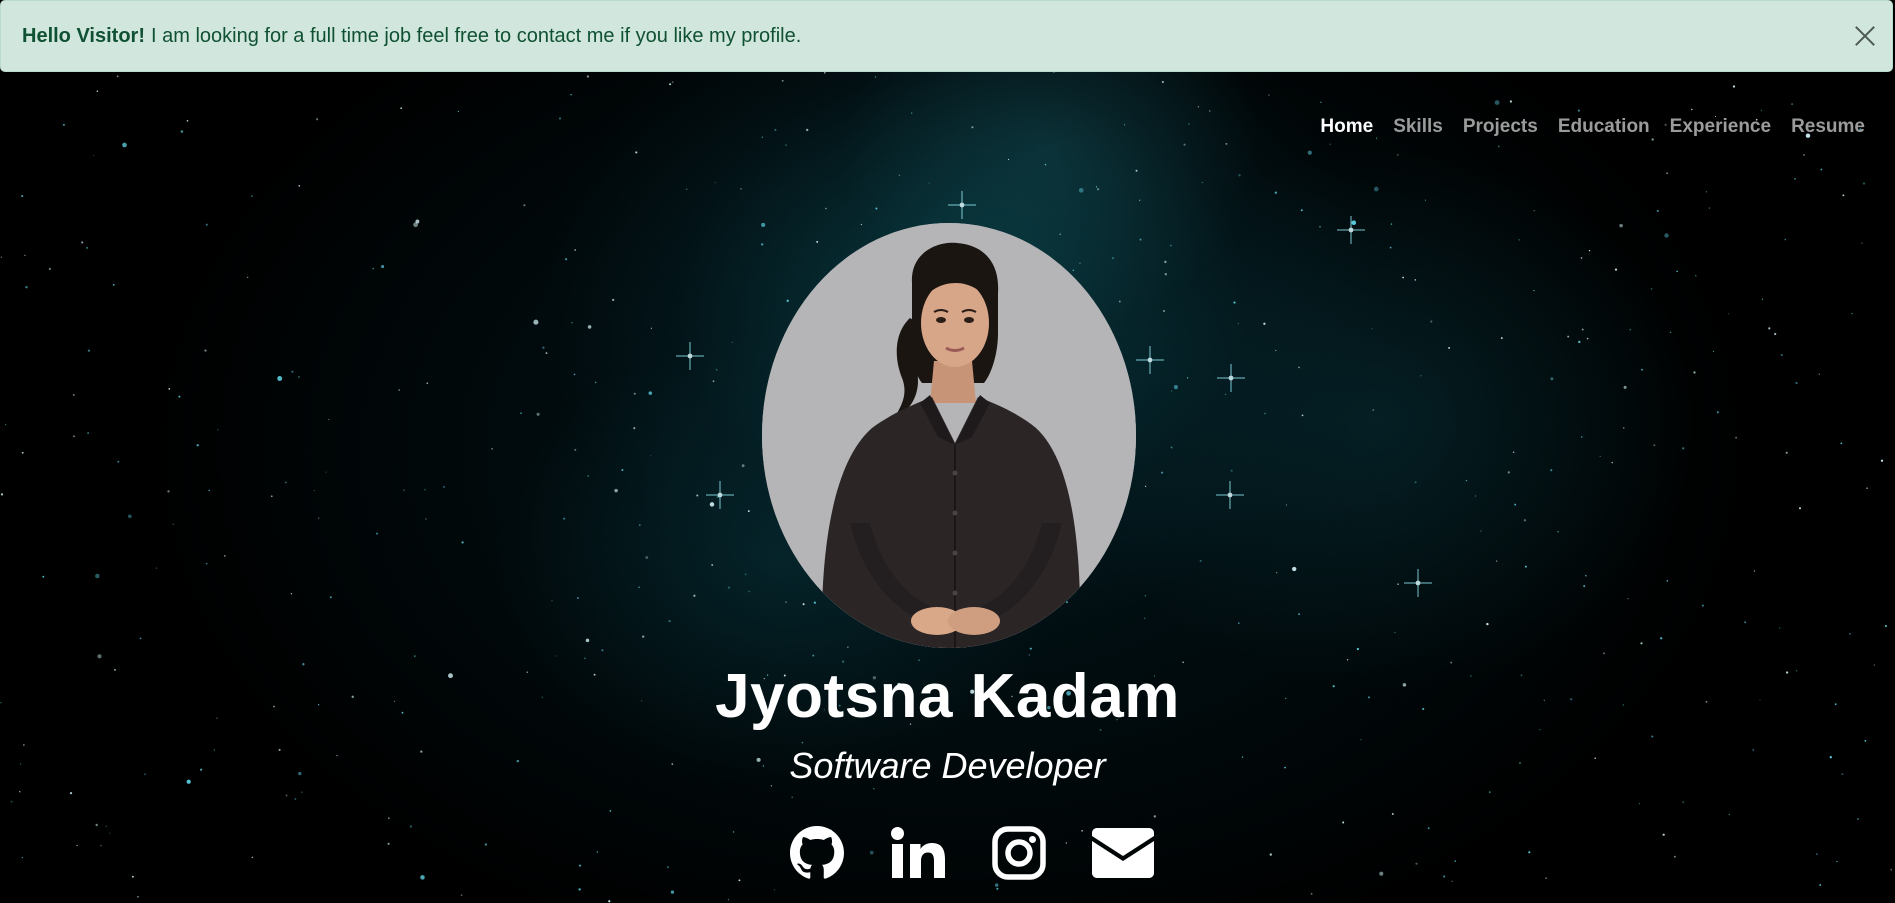 The image size is (1895, 903). What do you see at coordinates (918, 853) in the screenshot?
I see `linkedin-icon` at bounding box center [918, 853].